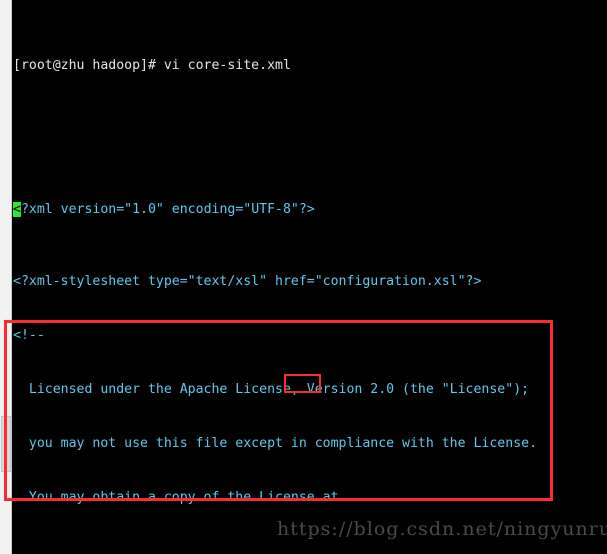 The width and height of the screenshot is (607, 554). I want to click on vertical-scrollbar-track, so click(6, 277).